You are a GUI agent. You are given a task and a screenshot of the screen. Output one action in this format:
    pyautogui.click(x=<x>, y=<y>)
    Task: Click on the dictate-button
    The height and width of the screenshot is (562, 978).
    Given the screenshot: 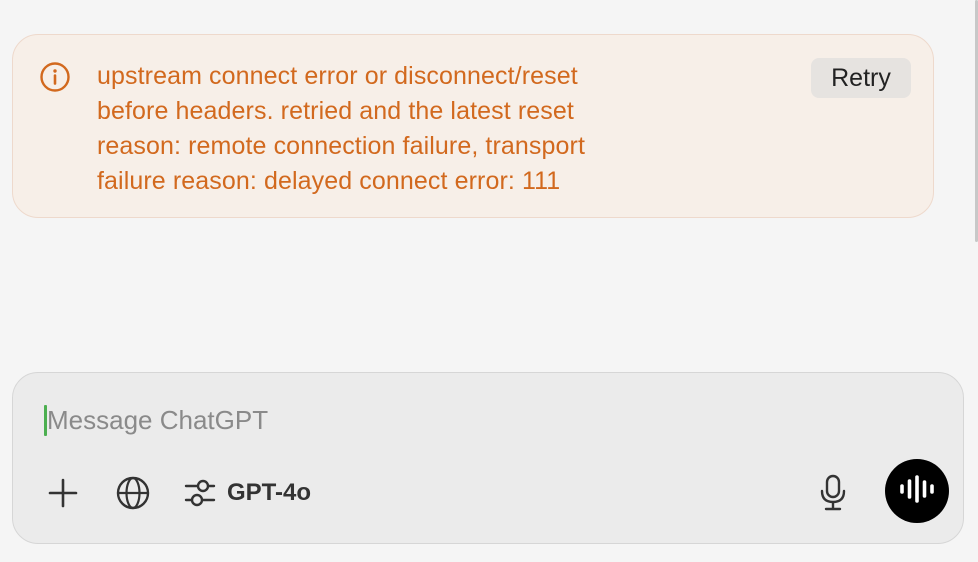 What is the action you would take?
    pyautogui.click(x=833, y=493)
    